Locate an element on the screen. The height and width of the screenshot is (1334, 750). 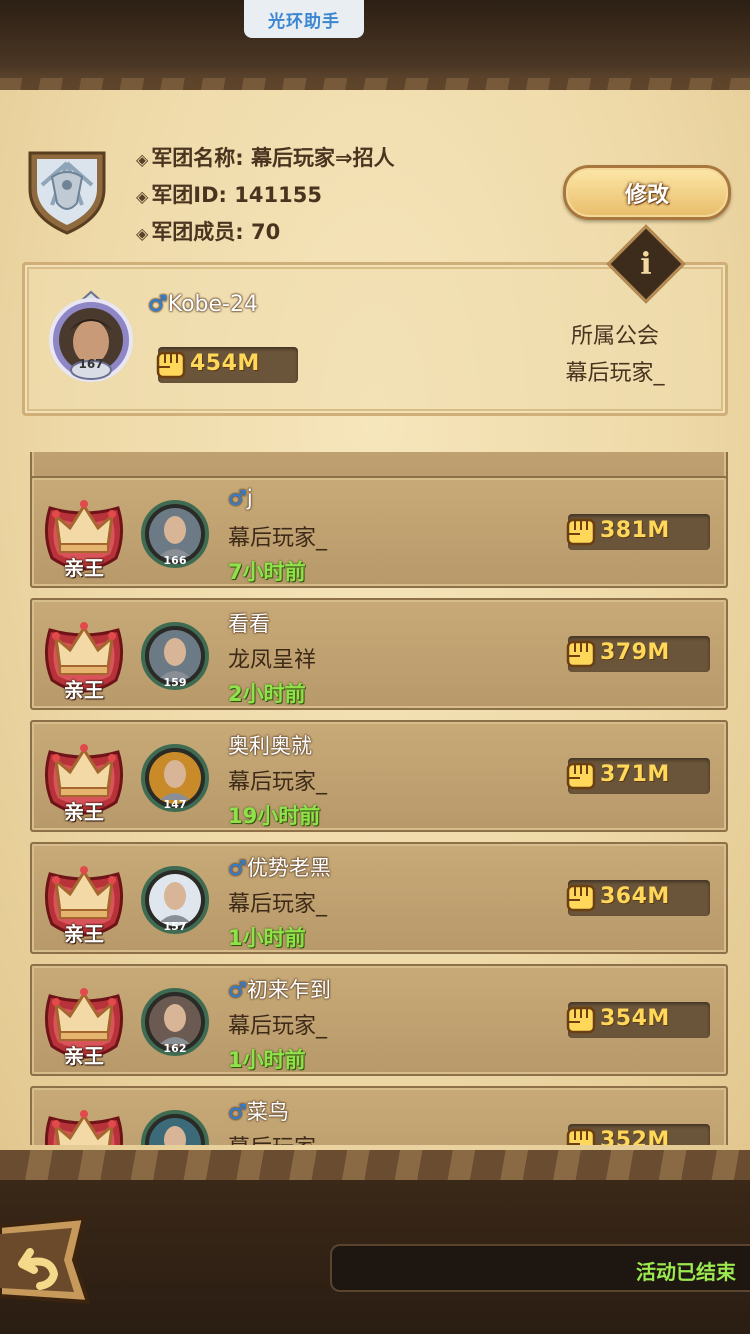
last-online: 7小时前 is located at coordinates (267, 572).